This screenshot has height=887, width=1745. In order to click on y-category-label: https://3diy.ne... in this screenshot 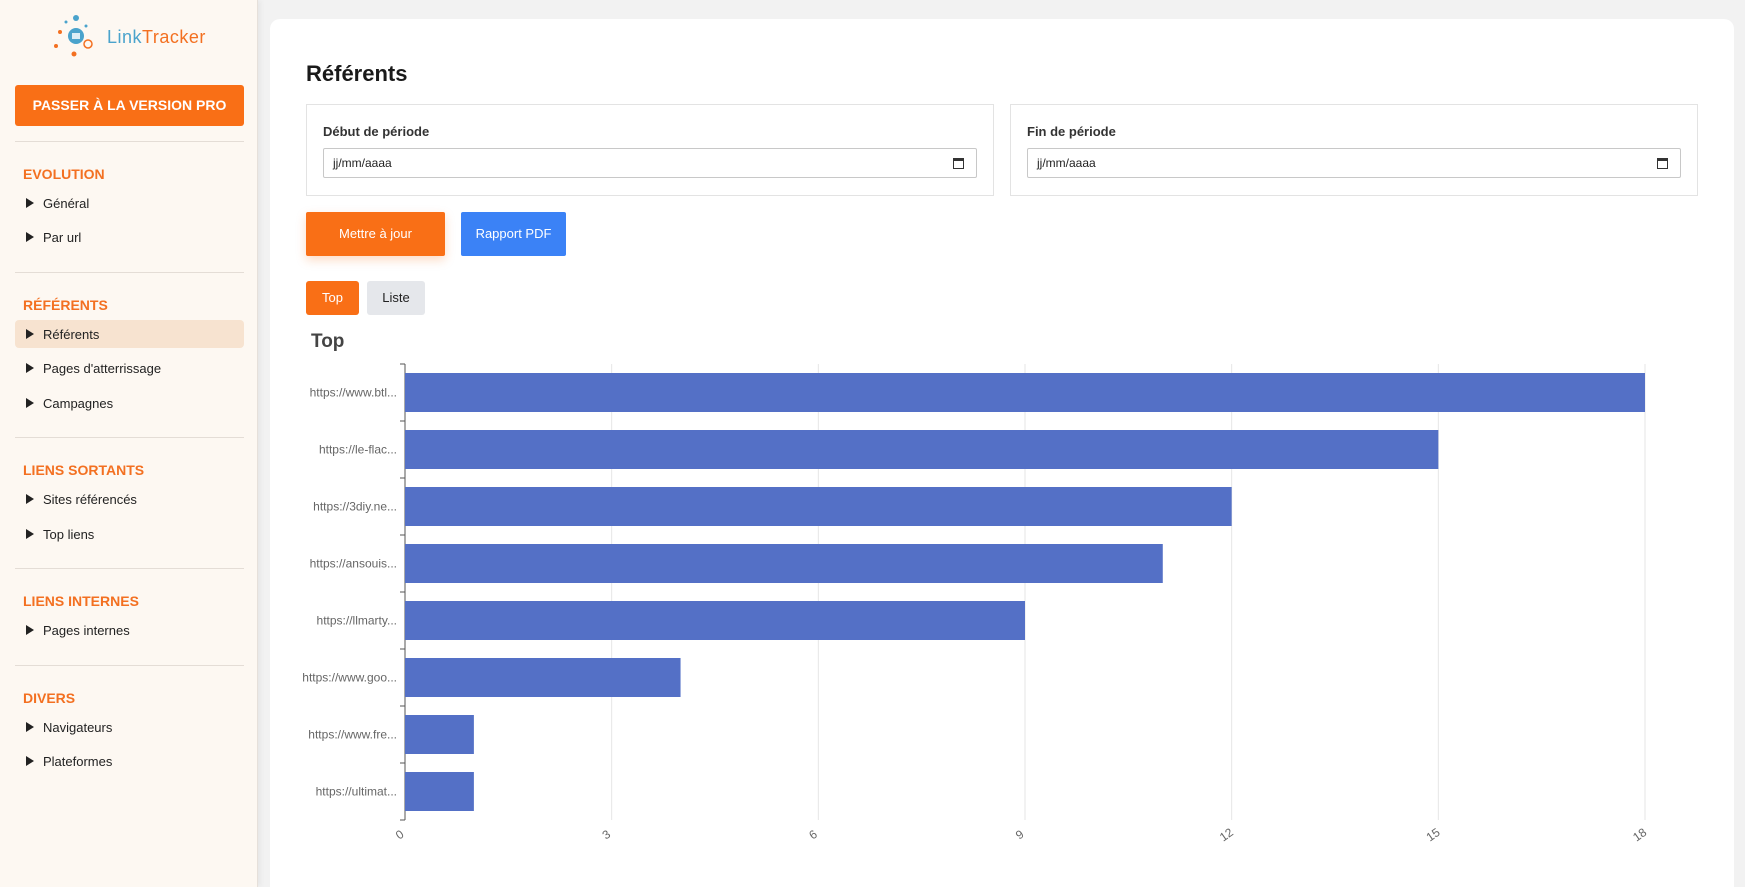, I will do `click(355, 507)`.